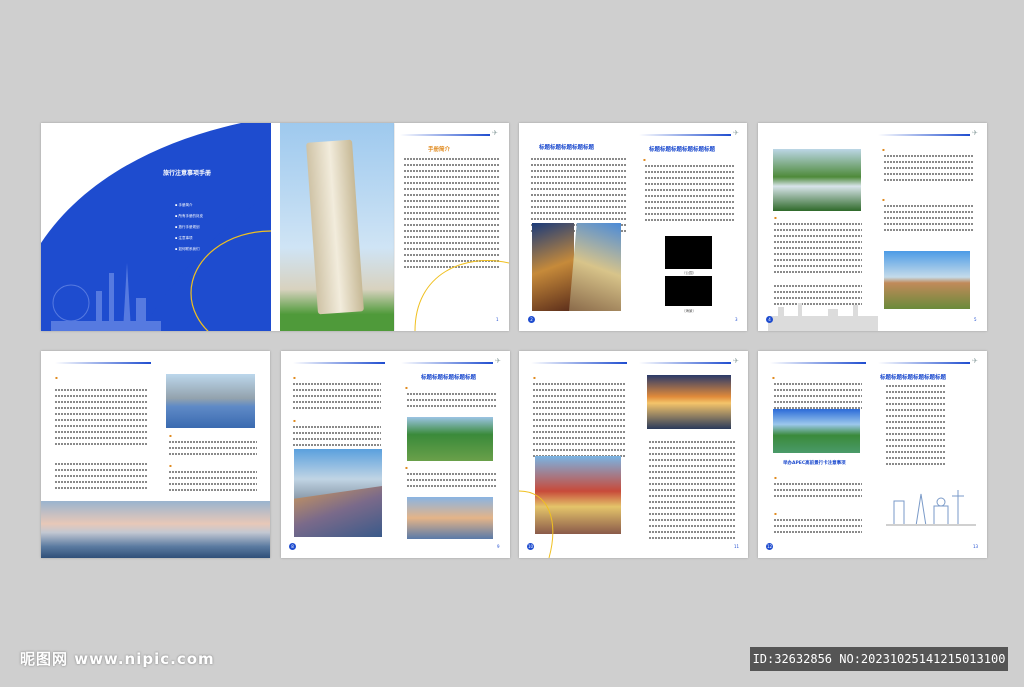 The width and height of the screenshot is (1024, 687). What do you see at coordinates (530, 546) in the screenshot?
I see `page-number: 10` at bounding box center [530, 546].